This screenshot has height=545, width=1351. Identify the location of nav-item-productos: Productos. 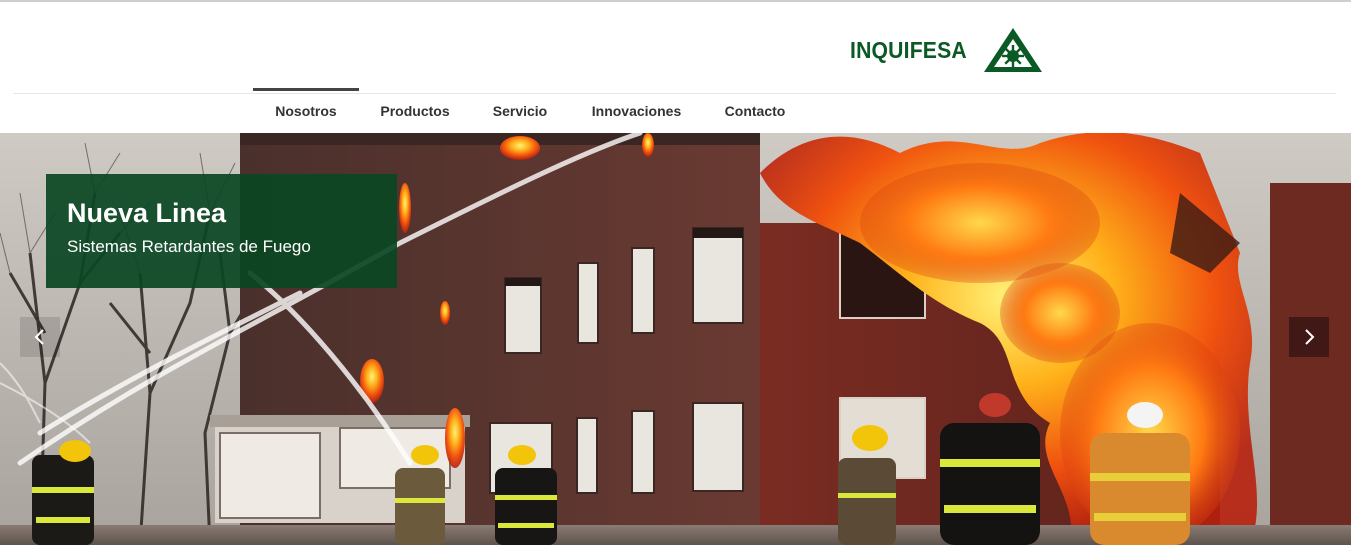
(415, 110).